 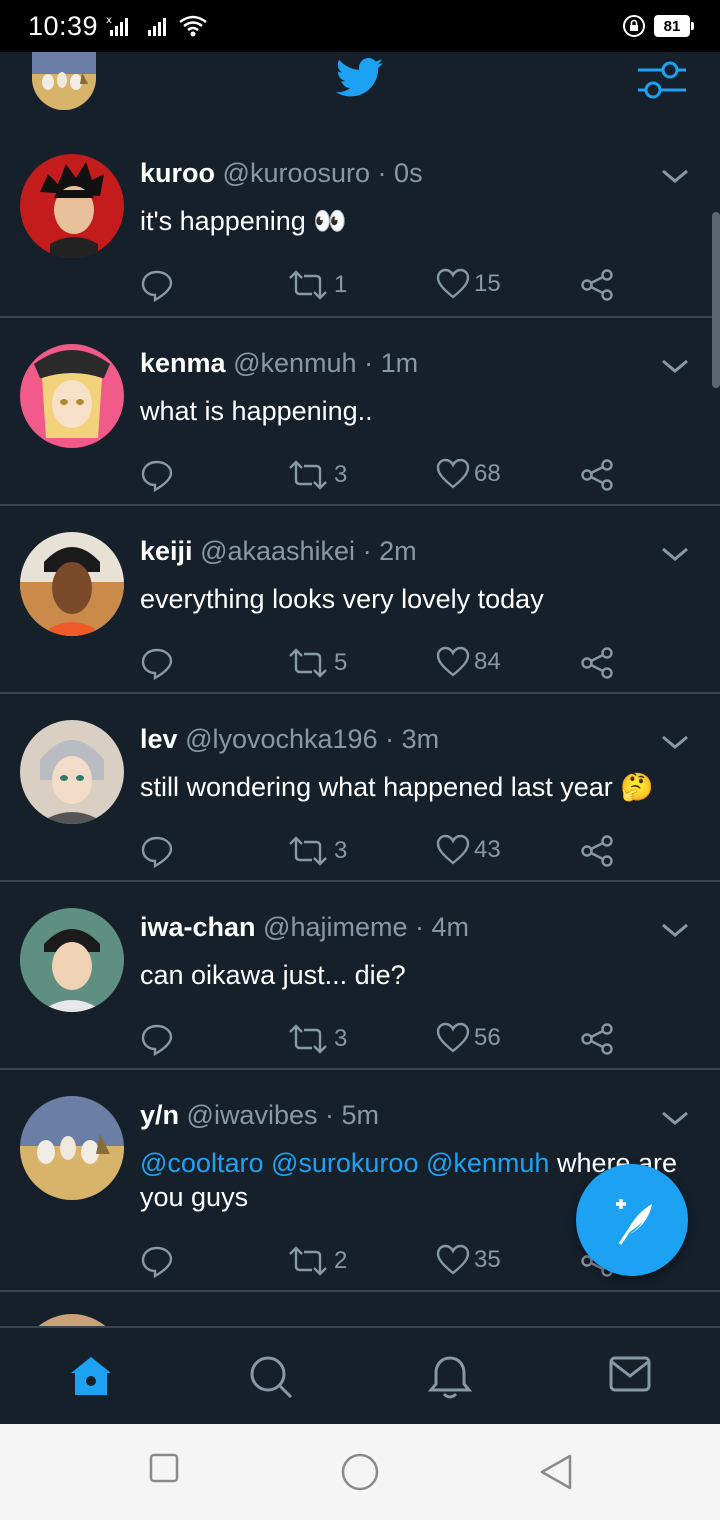 What do you see at coordinates (64, 81) in the screenshot?
I see `profile-avatar` at bounding box center [64, 81].